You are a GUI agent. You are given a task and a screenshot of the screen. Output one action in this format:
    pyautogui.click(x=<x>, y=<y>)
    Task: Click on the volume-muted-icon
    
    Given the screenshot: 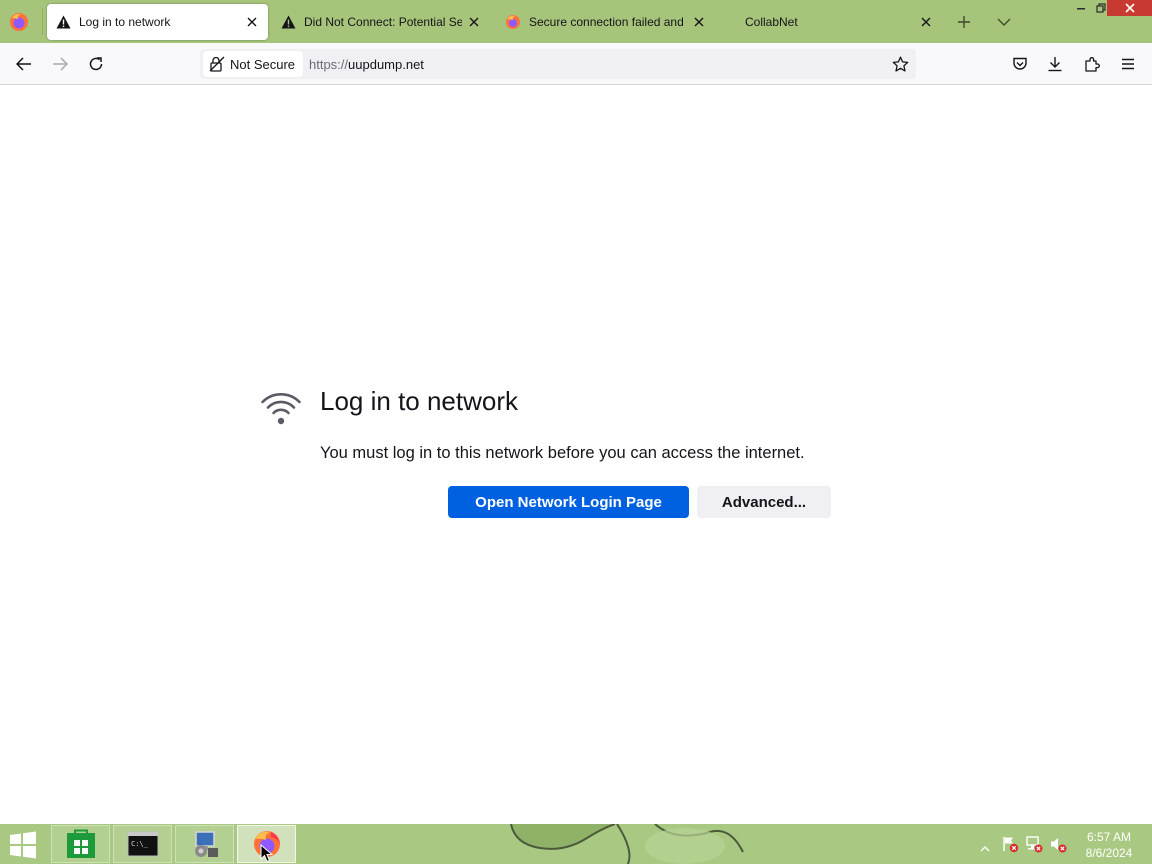 What is the action you would take?
    pyautogui.click(x=1058, y=844)
    